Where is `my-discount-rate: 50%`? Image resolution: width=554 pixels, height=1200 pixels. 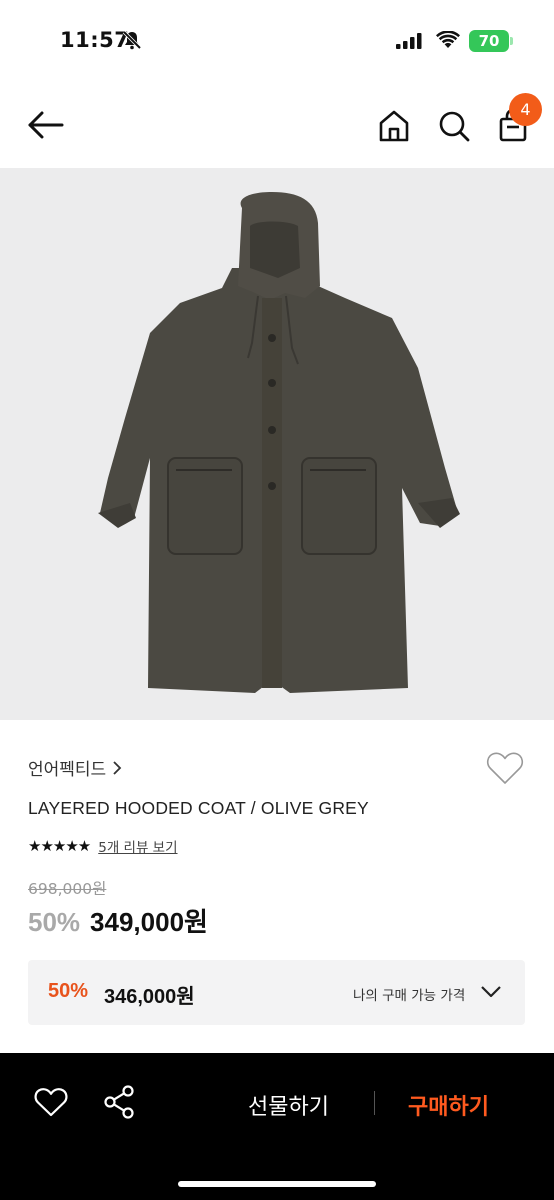 my-discount-rate: 50% is located at coordinates (68, 991).